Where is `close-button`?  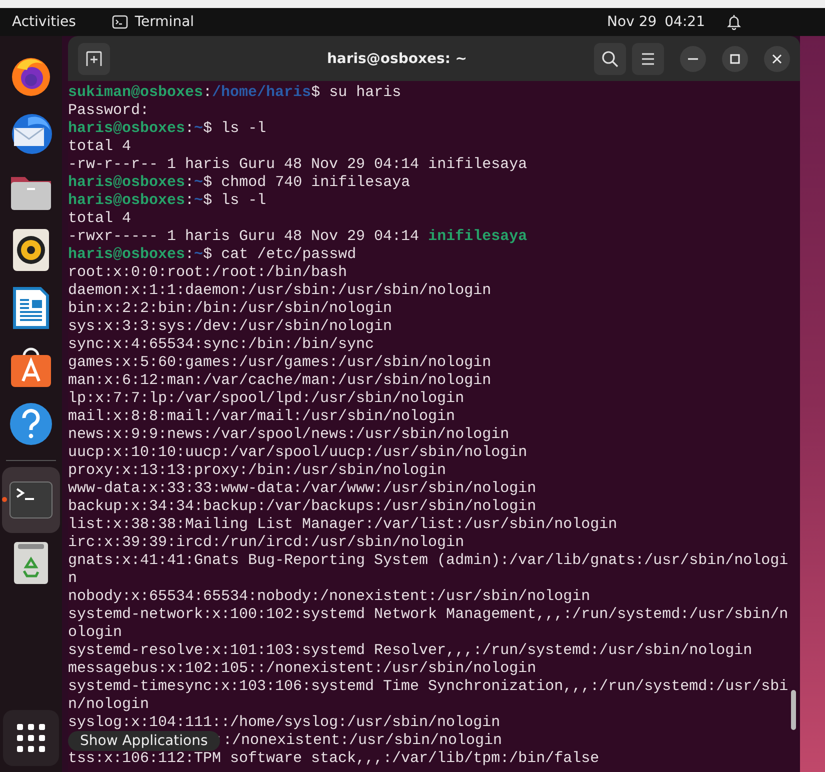
close-button is located at coordinates (777, 59).